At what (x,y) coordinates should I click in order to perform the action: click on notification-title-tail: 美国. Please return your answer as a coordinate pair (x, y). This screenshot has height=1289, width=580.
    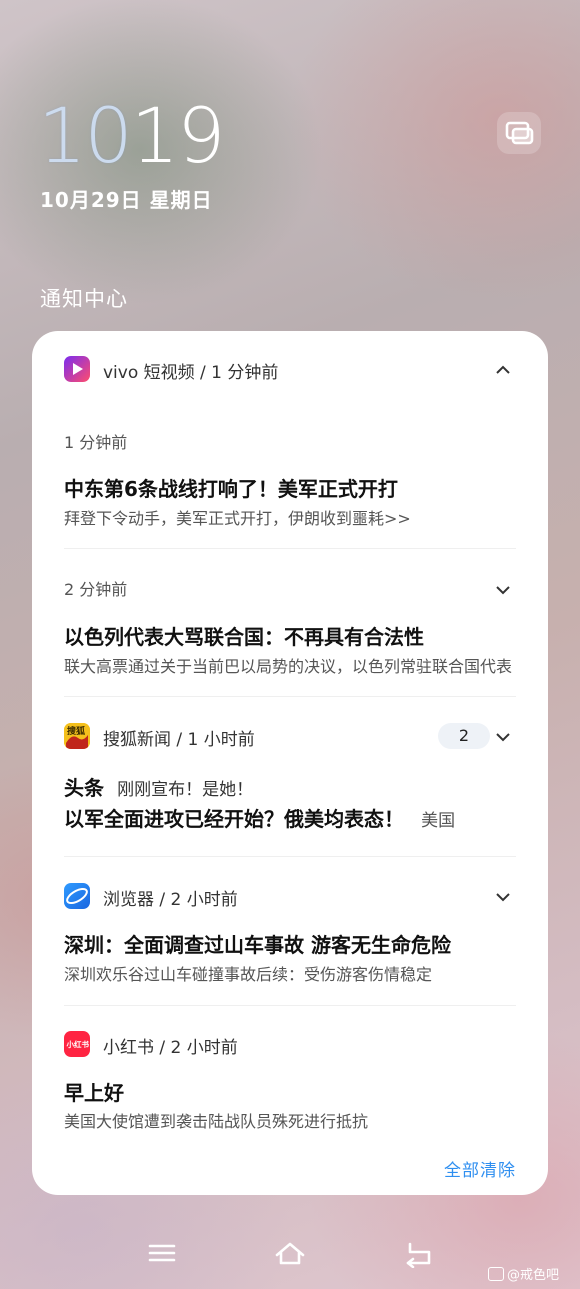
    Looking at the image, I should click on (438, 821).